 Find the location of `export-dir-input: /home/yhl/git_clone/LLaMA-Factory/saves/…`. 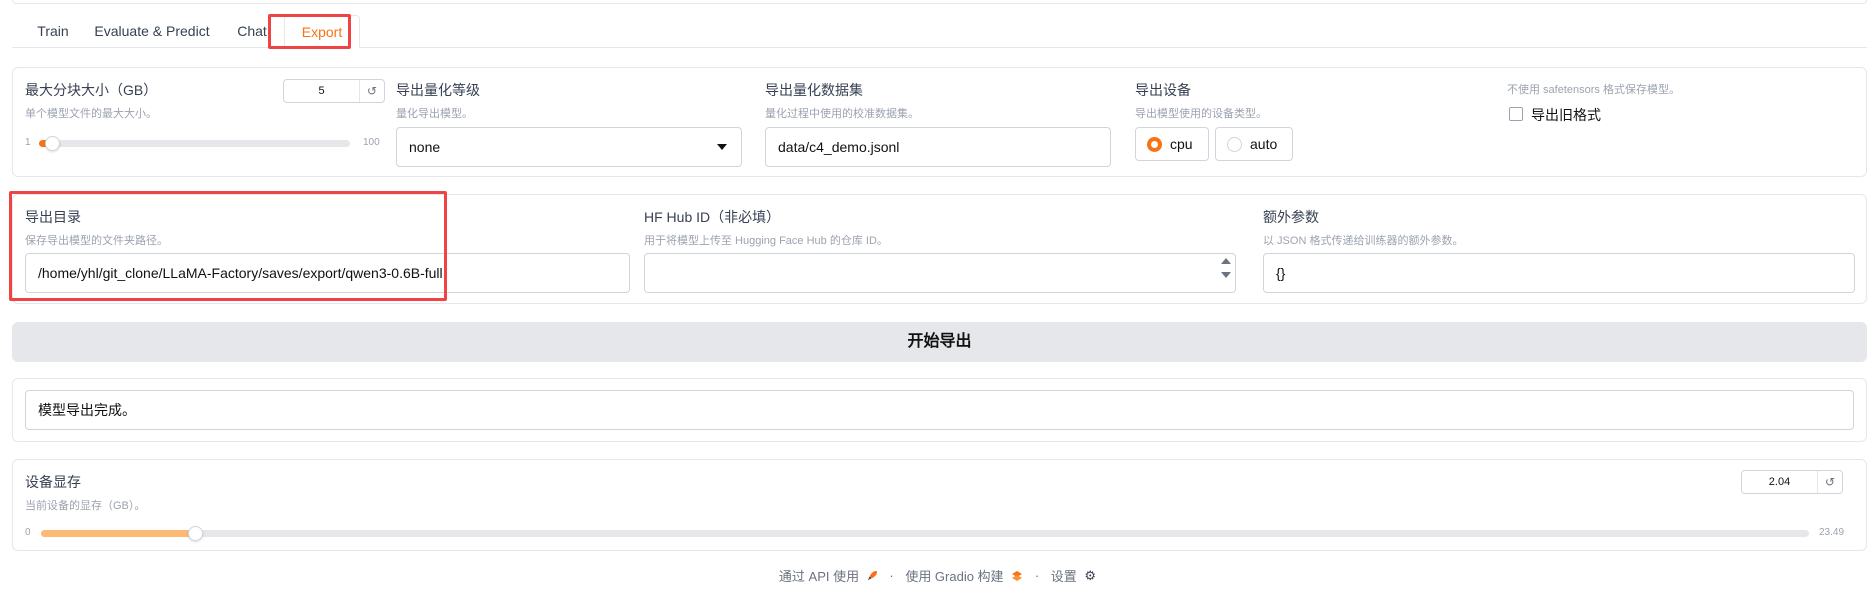

export-dir-input: /home/yhl/git_clone/LLaMA-Factory/saves/… is located at coordinates (327, 273).